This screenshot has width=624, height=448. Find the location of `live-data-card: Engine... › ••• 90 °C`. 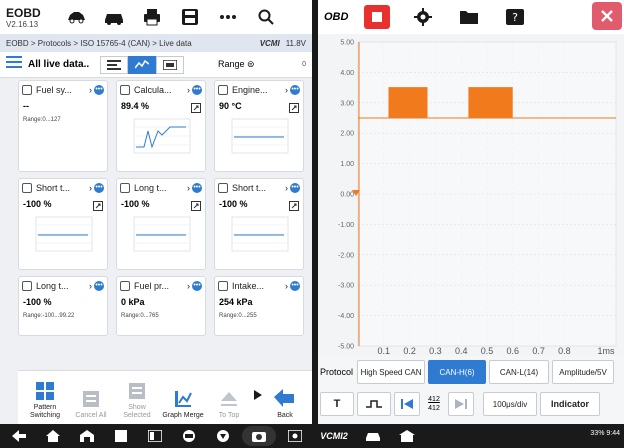

live-data-card: Engine... › ••• 90 °C is located at coordinates (259, 126).